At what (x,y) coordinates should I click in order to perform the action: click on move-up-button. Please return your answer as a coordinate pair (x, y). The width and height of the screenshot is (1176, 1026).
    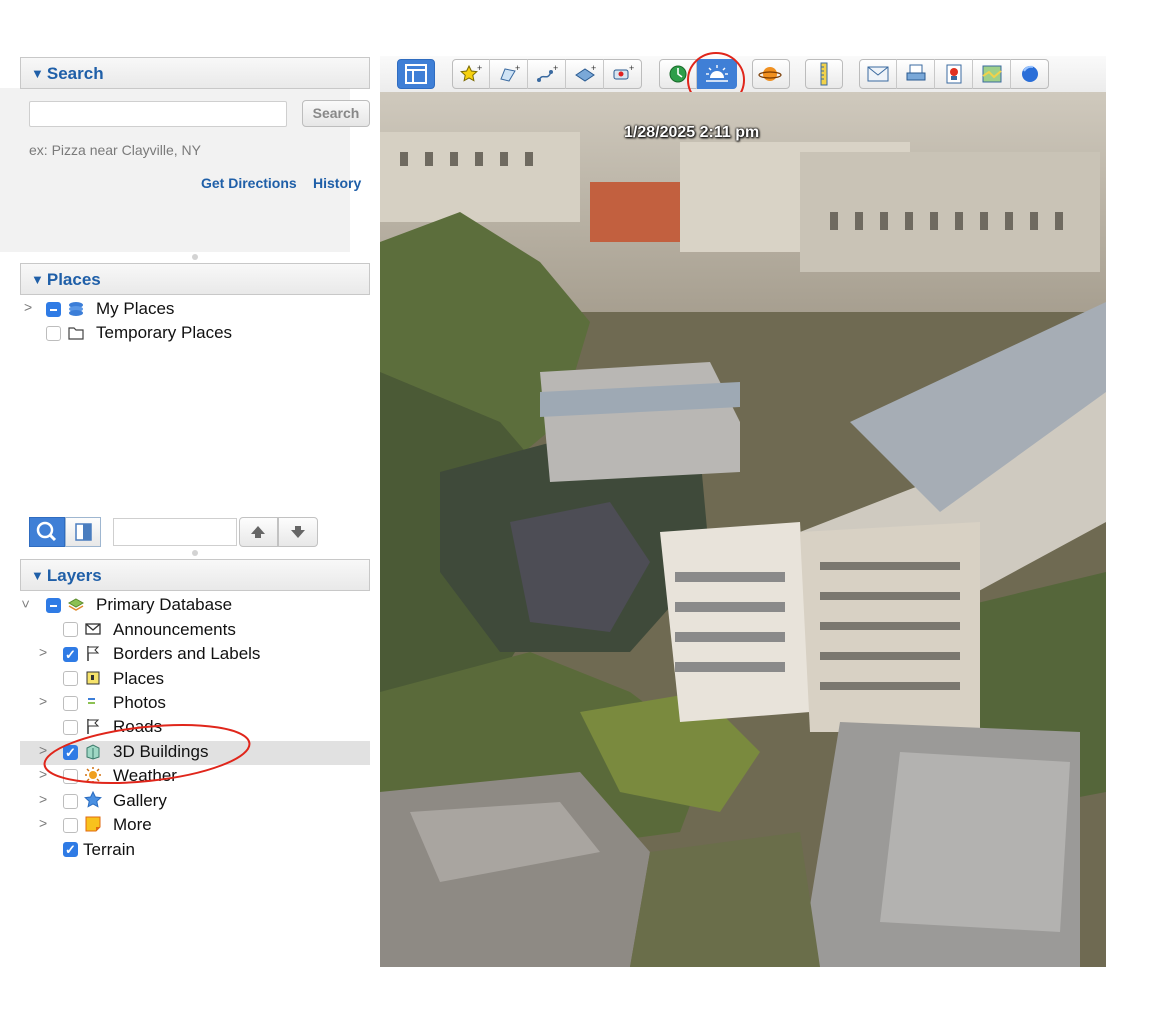
    Looking at the image, I should click on (258, 532).